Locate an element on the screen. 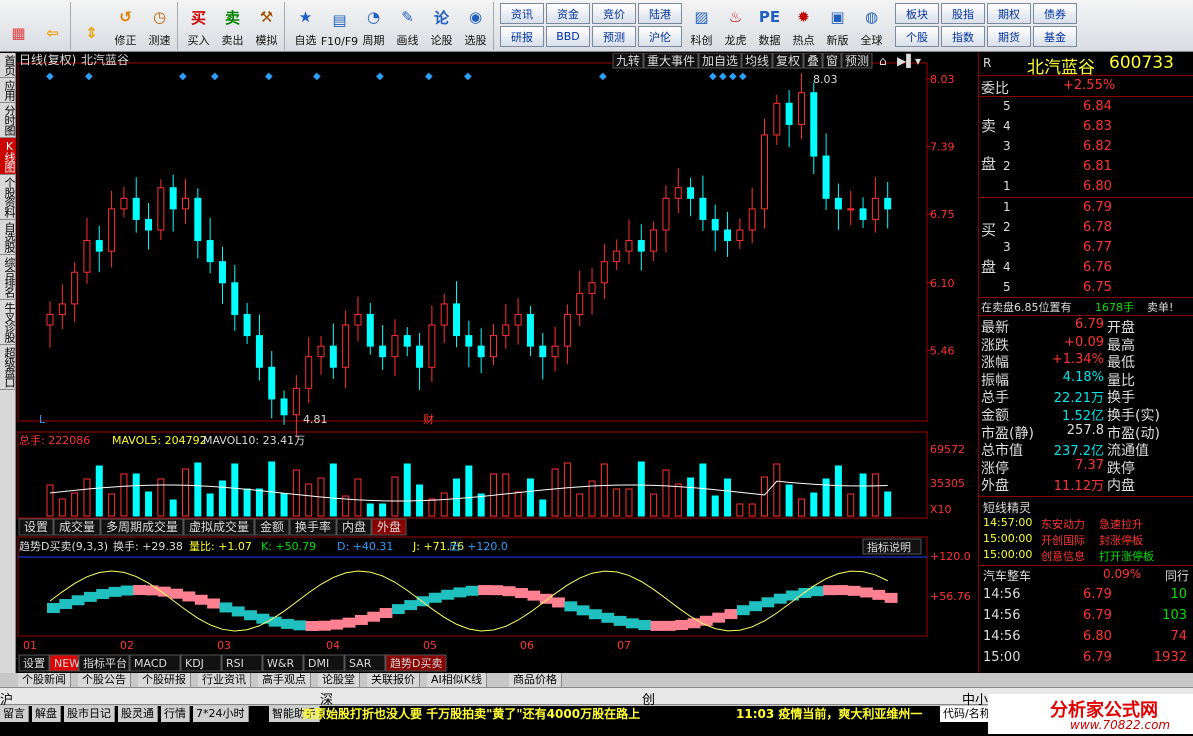  price-axis-label: 5.46 is located at coordinates (942, 350).